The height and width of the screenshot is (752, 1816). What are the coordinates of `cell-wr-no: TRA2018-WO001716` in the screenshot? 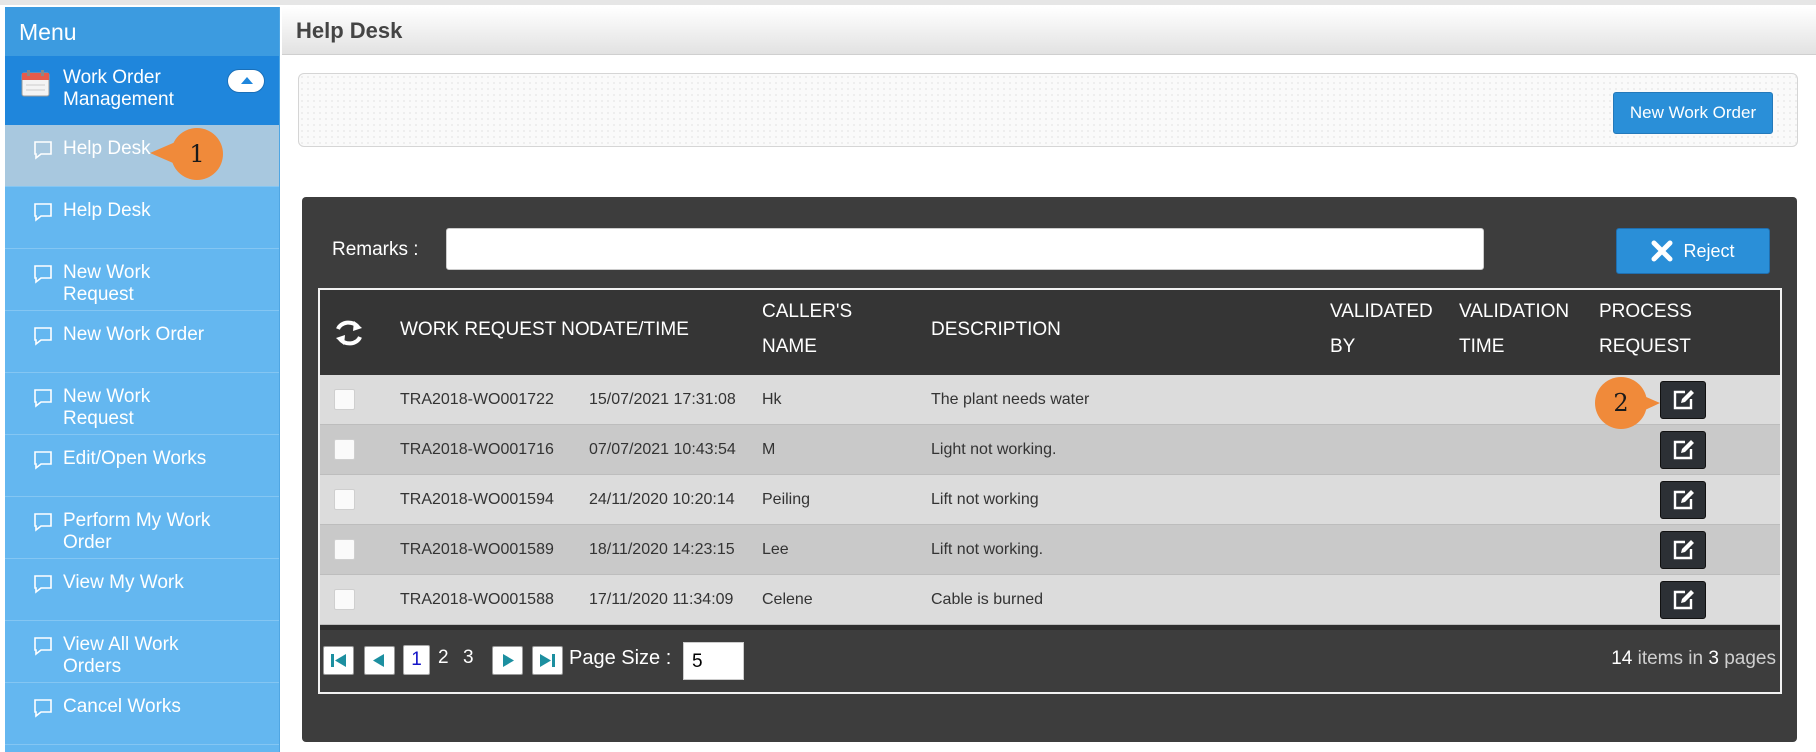 It's located at (477, 449).